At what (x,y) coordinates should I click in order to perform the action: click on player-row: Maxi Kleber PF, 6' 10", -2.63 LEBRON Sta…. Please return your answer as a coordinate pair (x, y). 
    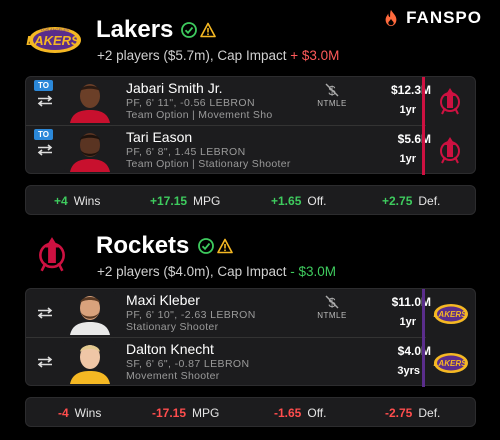
    Looking at the image, I should click on (228, 313).